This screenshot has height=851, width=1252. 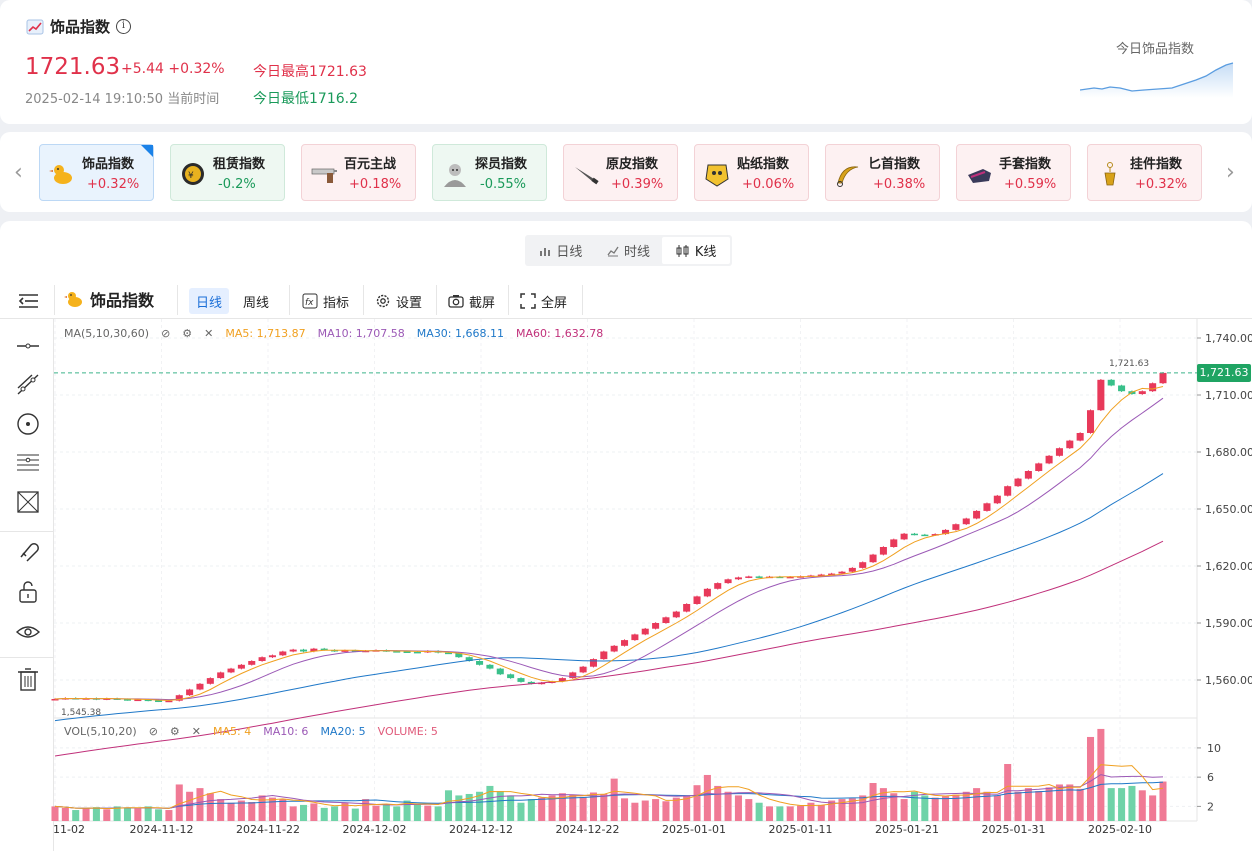 I want to click on index-tab-1: ¥ 租赁指数 -0.2%, so click(x=227, y=172).